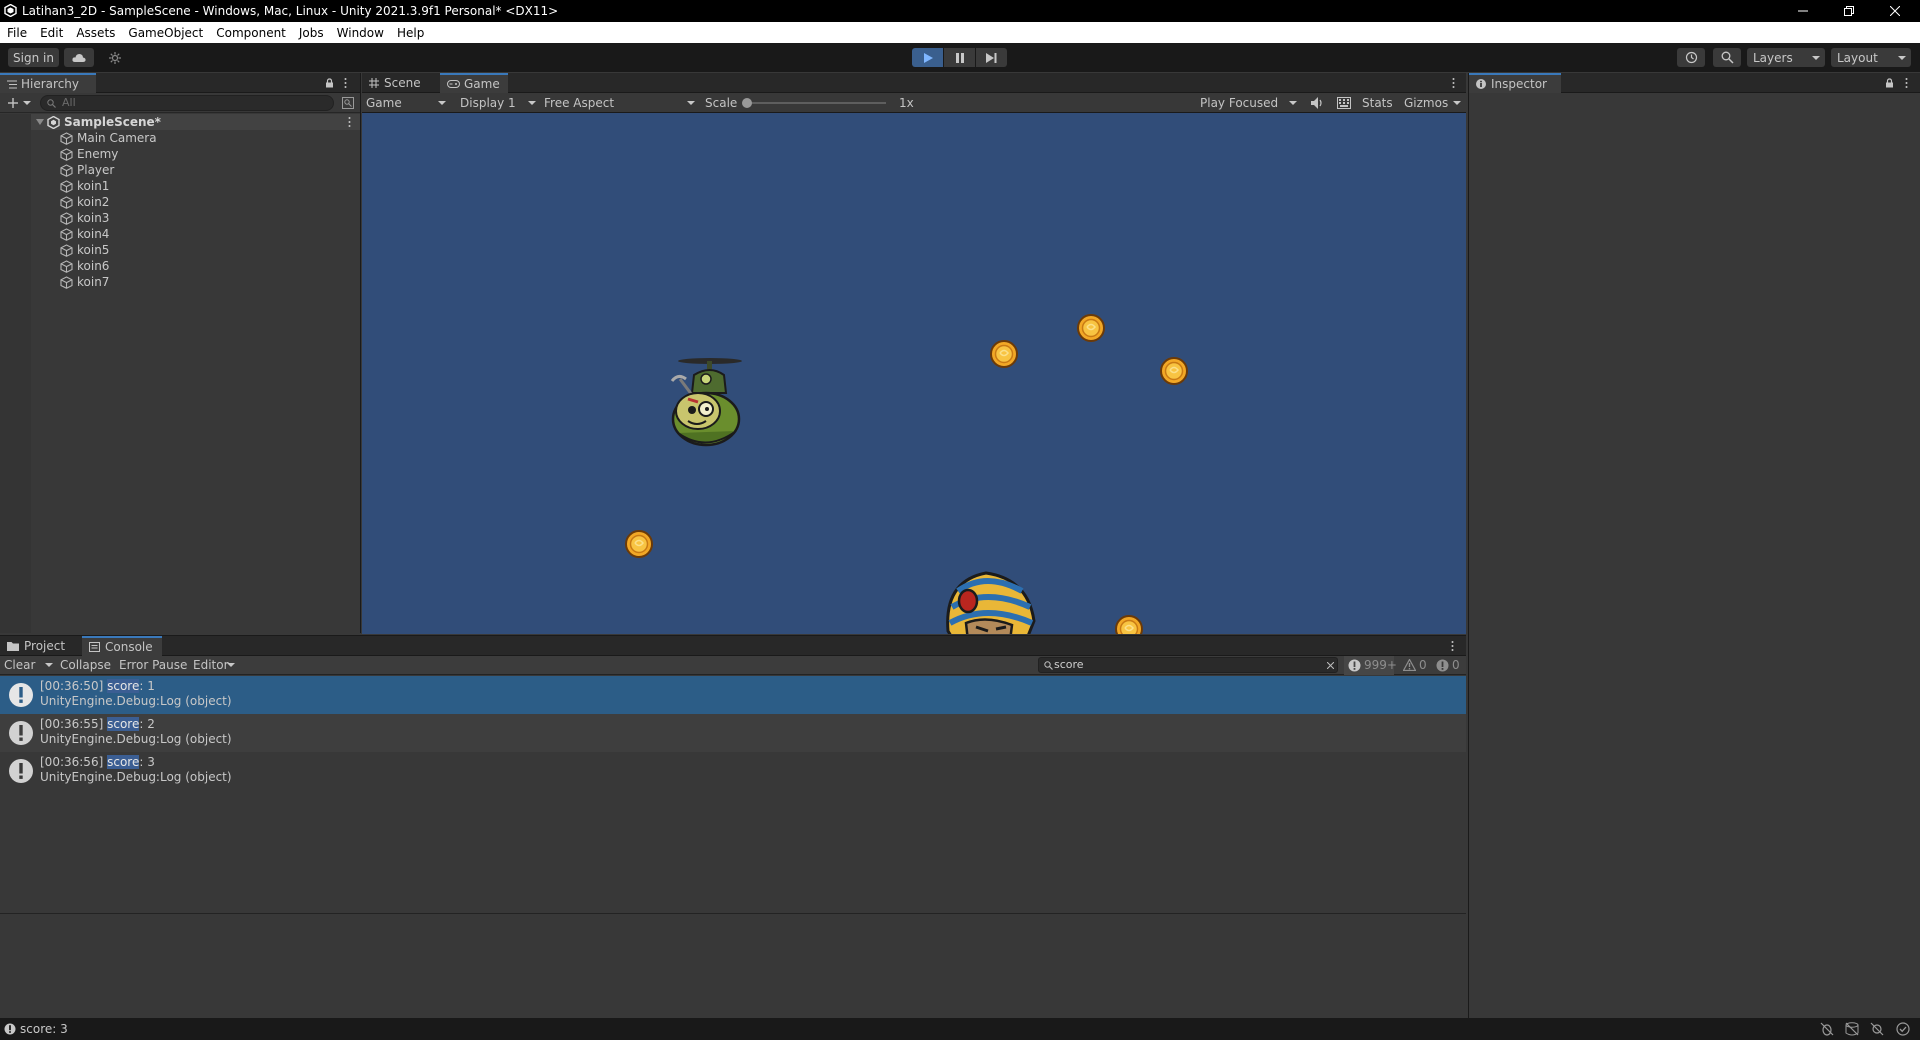  Describe the element at coordinates (1849, 11) in the screenshot. I see `restore-button` at that location.